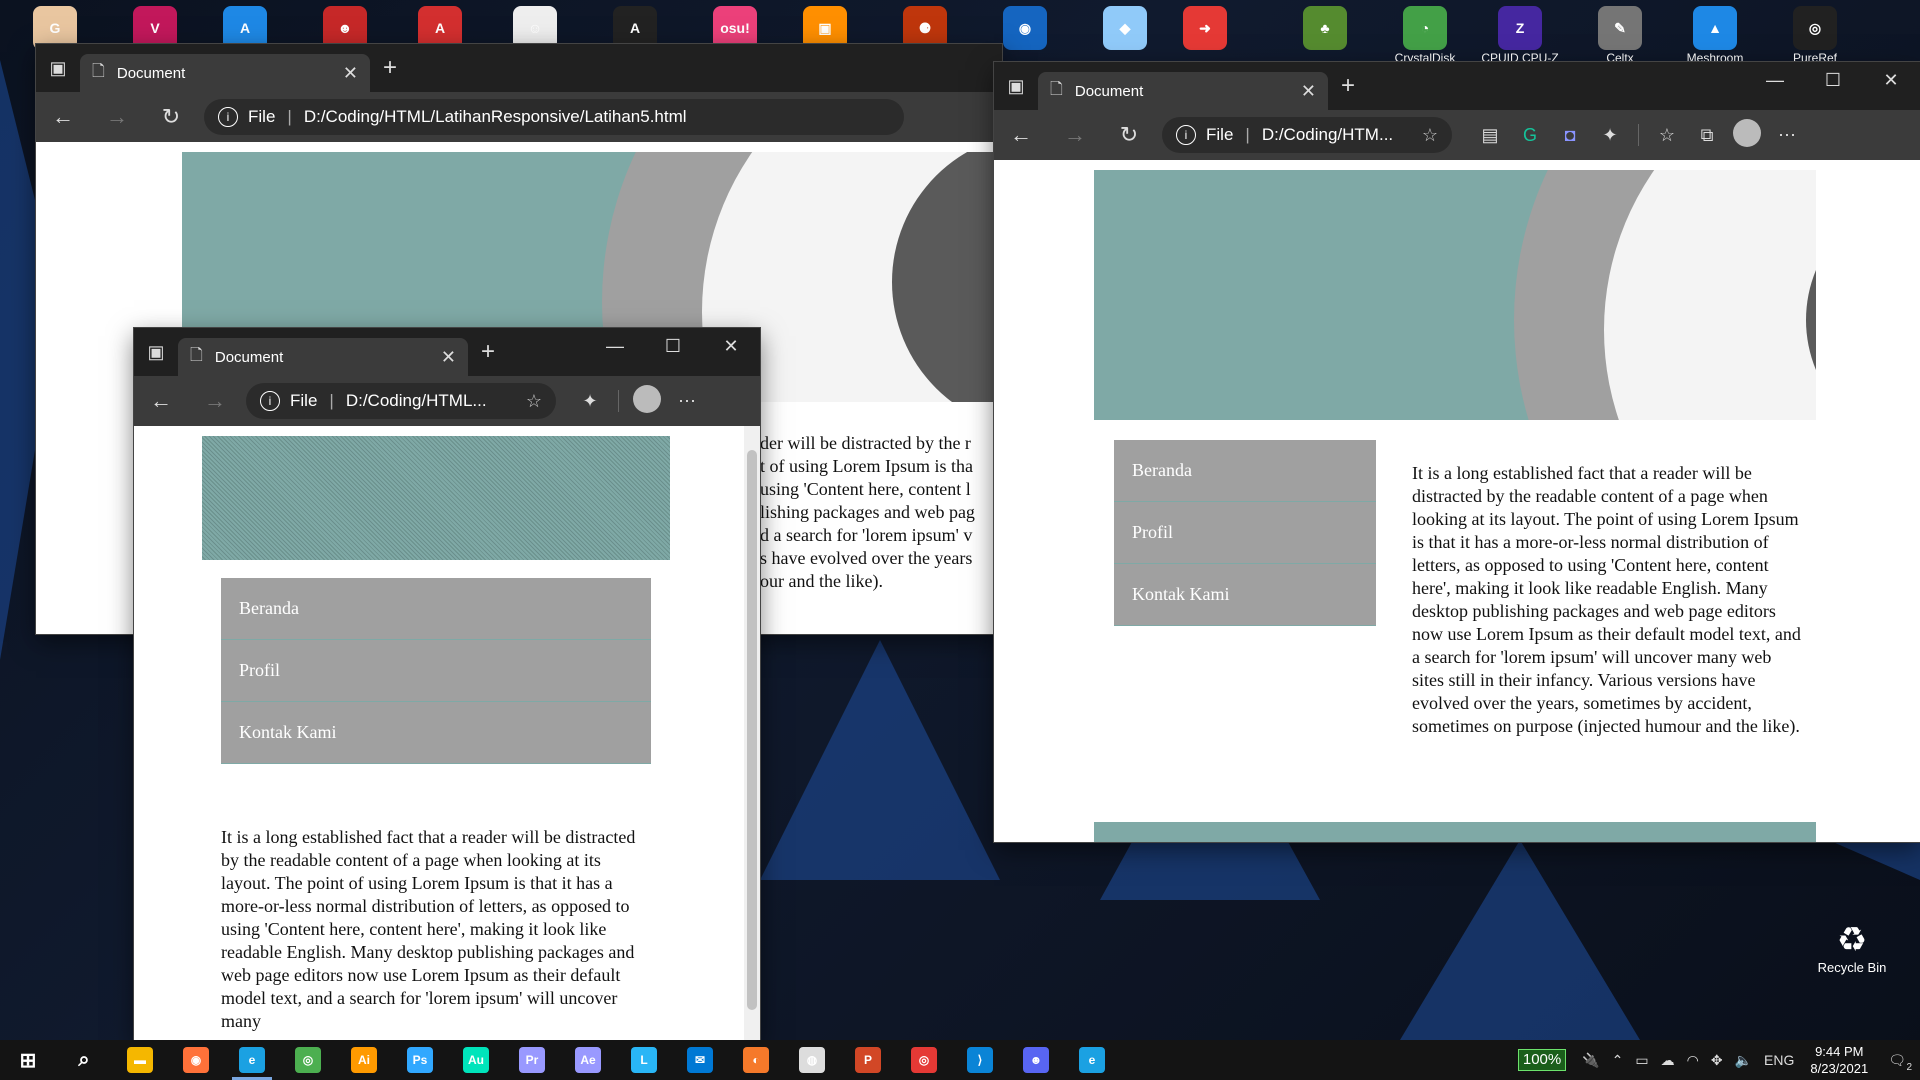  What do you see at coordinates (1590, 1060) in the screenshot?
I see `power-plug-icon: 🔌` at bounding box center [1590, 1060].